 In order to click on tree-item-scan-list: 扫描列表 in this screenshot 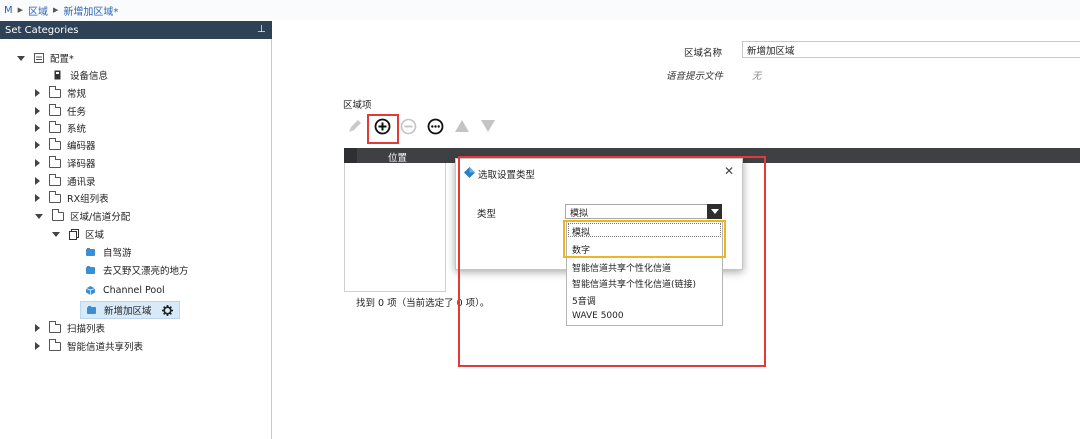, I will do `click(70, 328)`.